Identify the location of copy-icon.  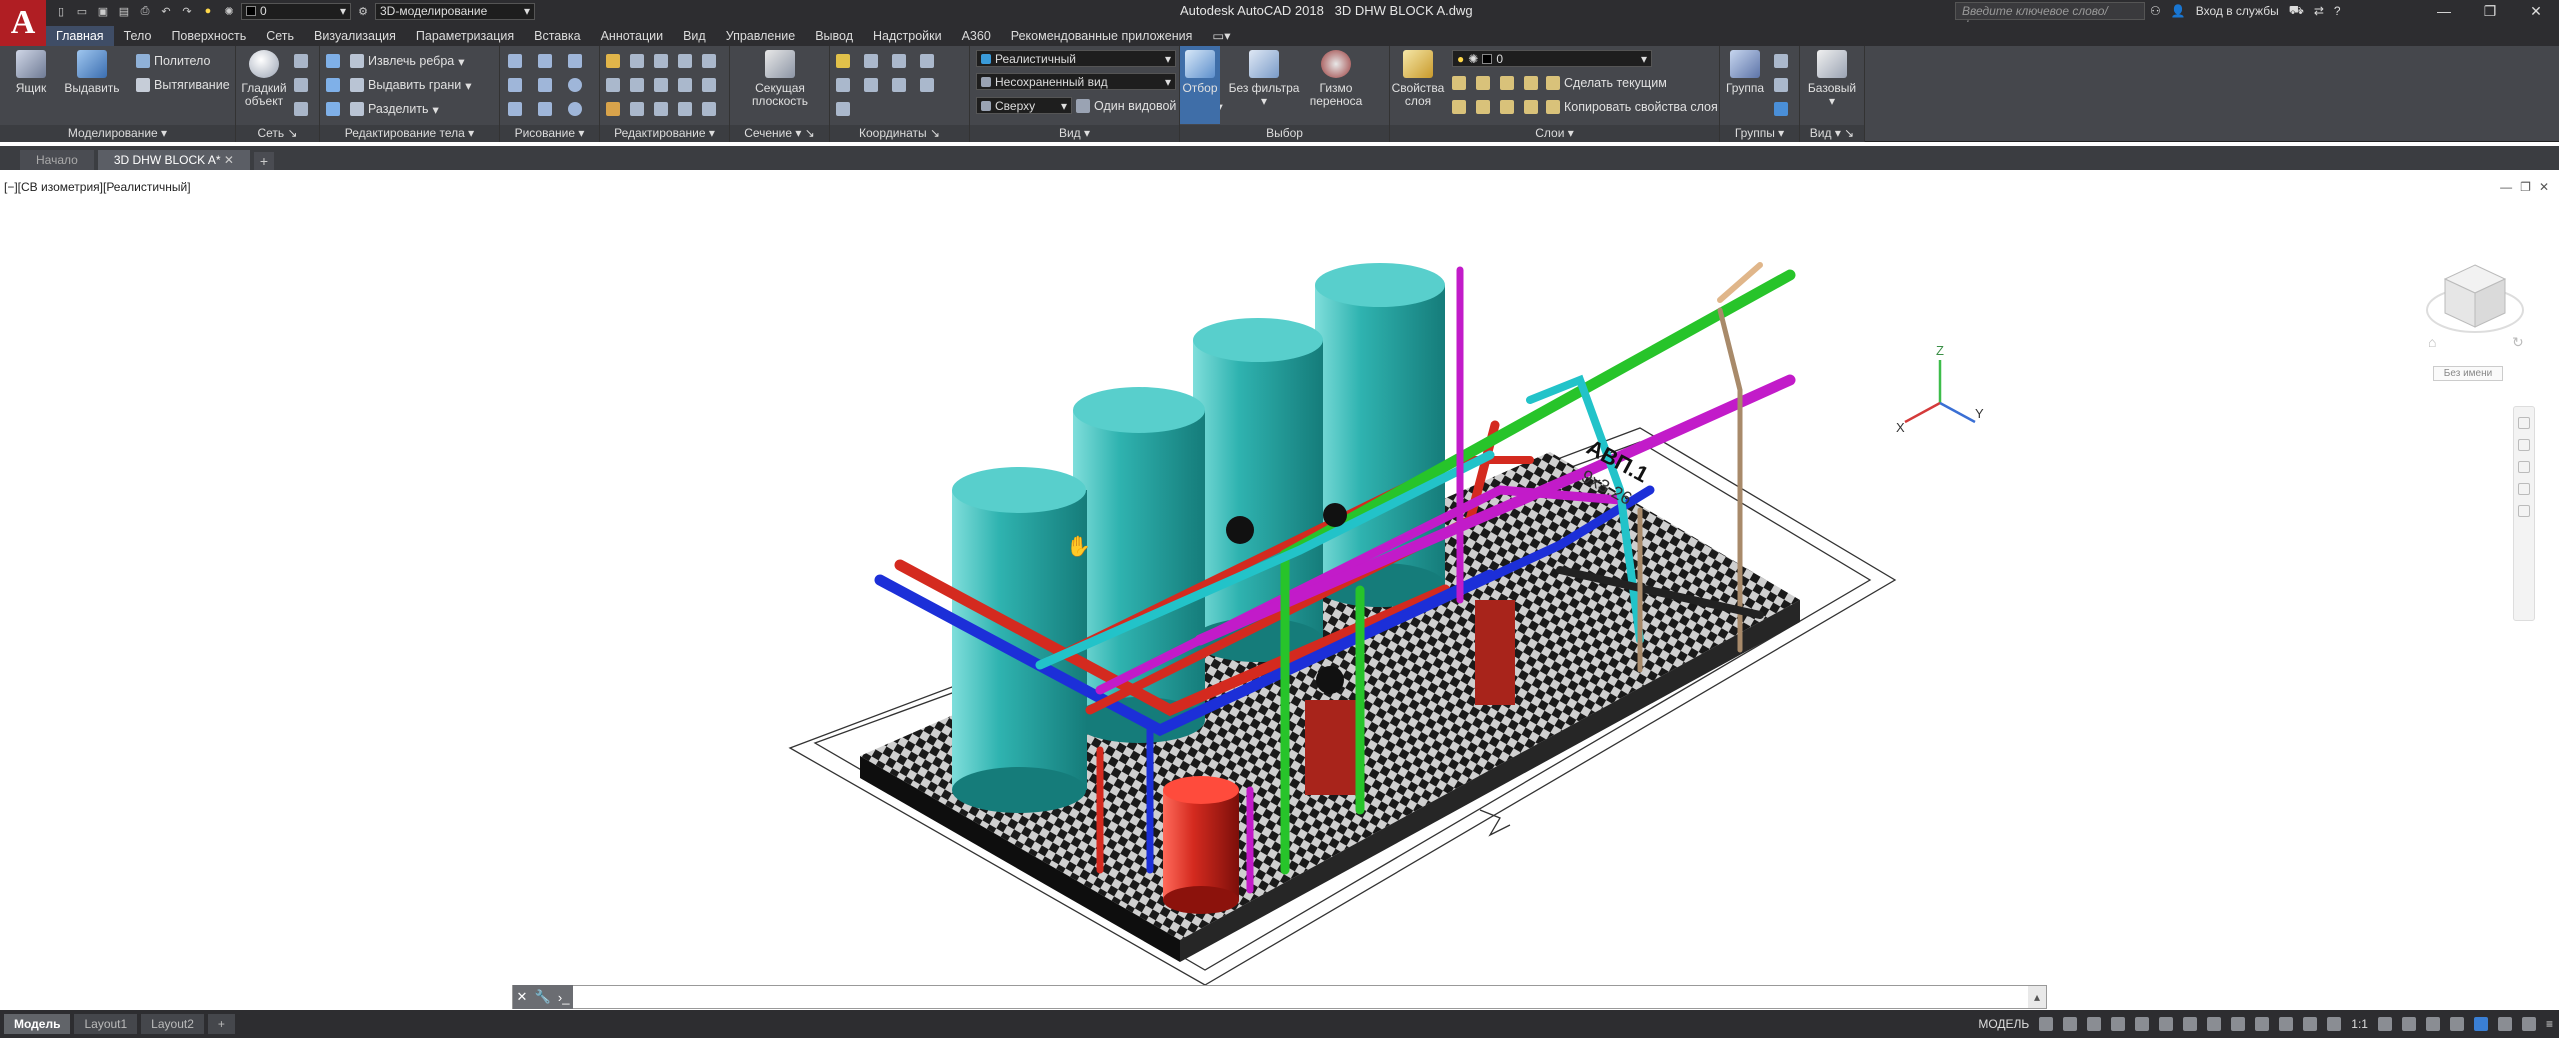
(661, 85).